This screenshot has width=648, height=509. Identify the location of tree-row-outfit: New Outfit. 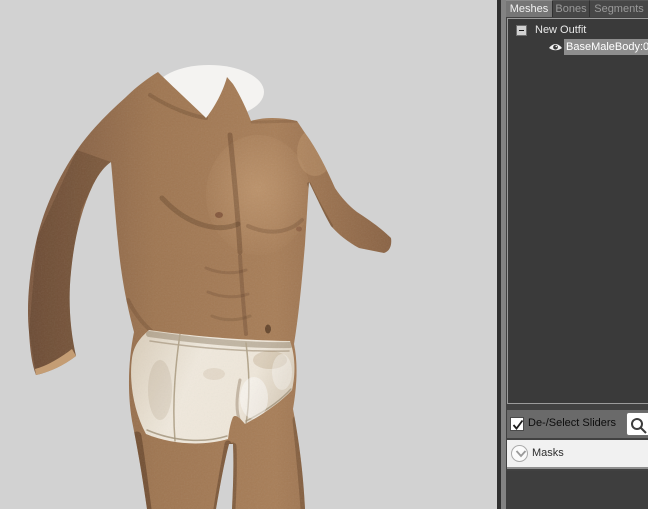
(578, 31).